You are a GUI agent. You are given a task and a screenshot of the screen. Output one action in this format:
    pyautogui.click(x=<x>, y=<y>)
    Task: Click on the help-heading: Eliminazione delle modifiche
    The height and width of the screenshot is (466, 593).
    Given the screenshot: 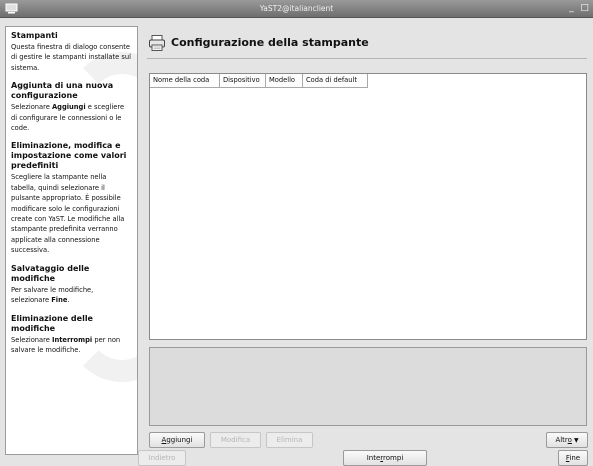 What is the action you would take?
    pyautogui.click(x=52, y=323)
    